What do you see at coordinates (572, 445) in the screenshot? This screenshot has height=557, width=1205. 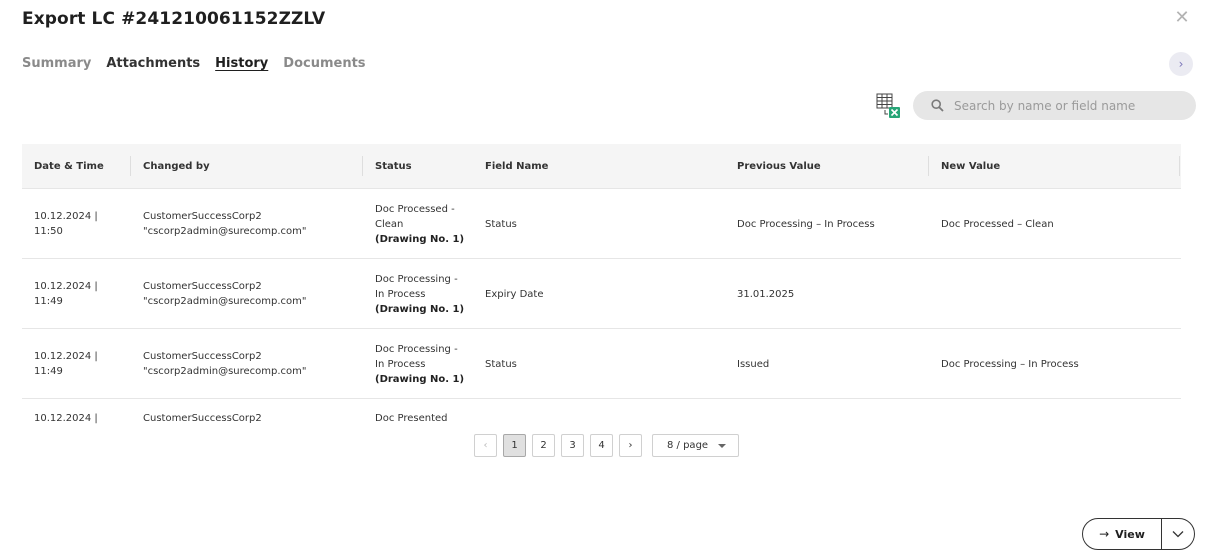 I see `page-button-3: 3` at bounding box center [572, 445].